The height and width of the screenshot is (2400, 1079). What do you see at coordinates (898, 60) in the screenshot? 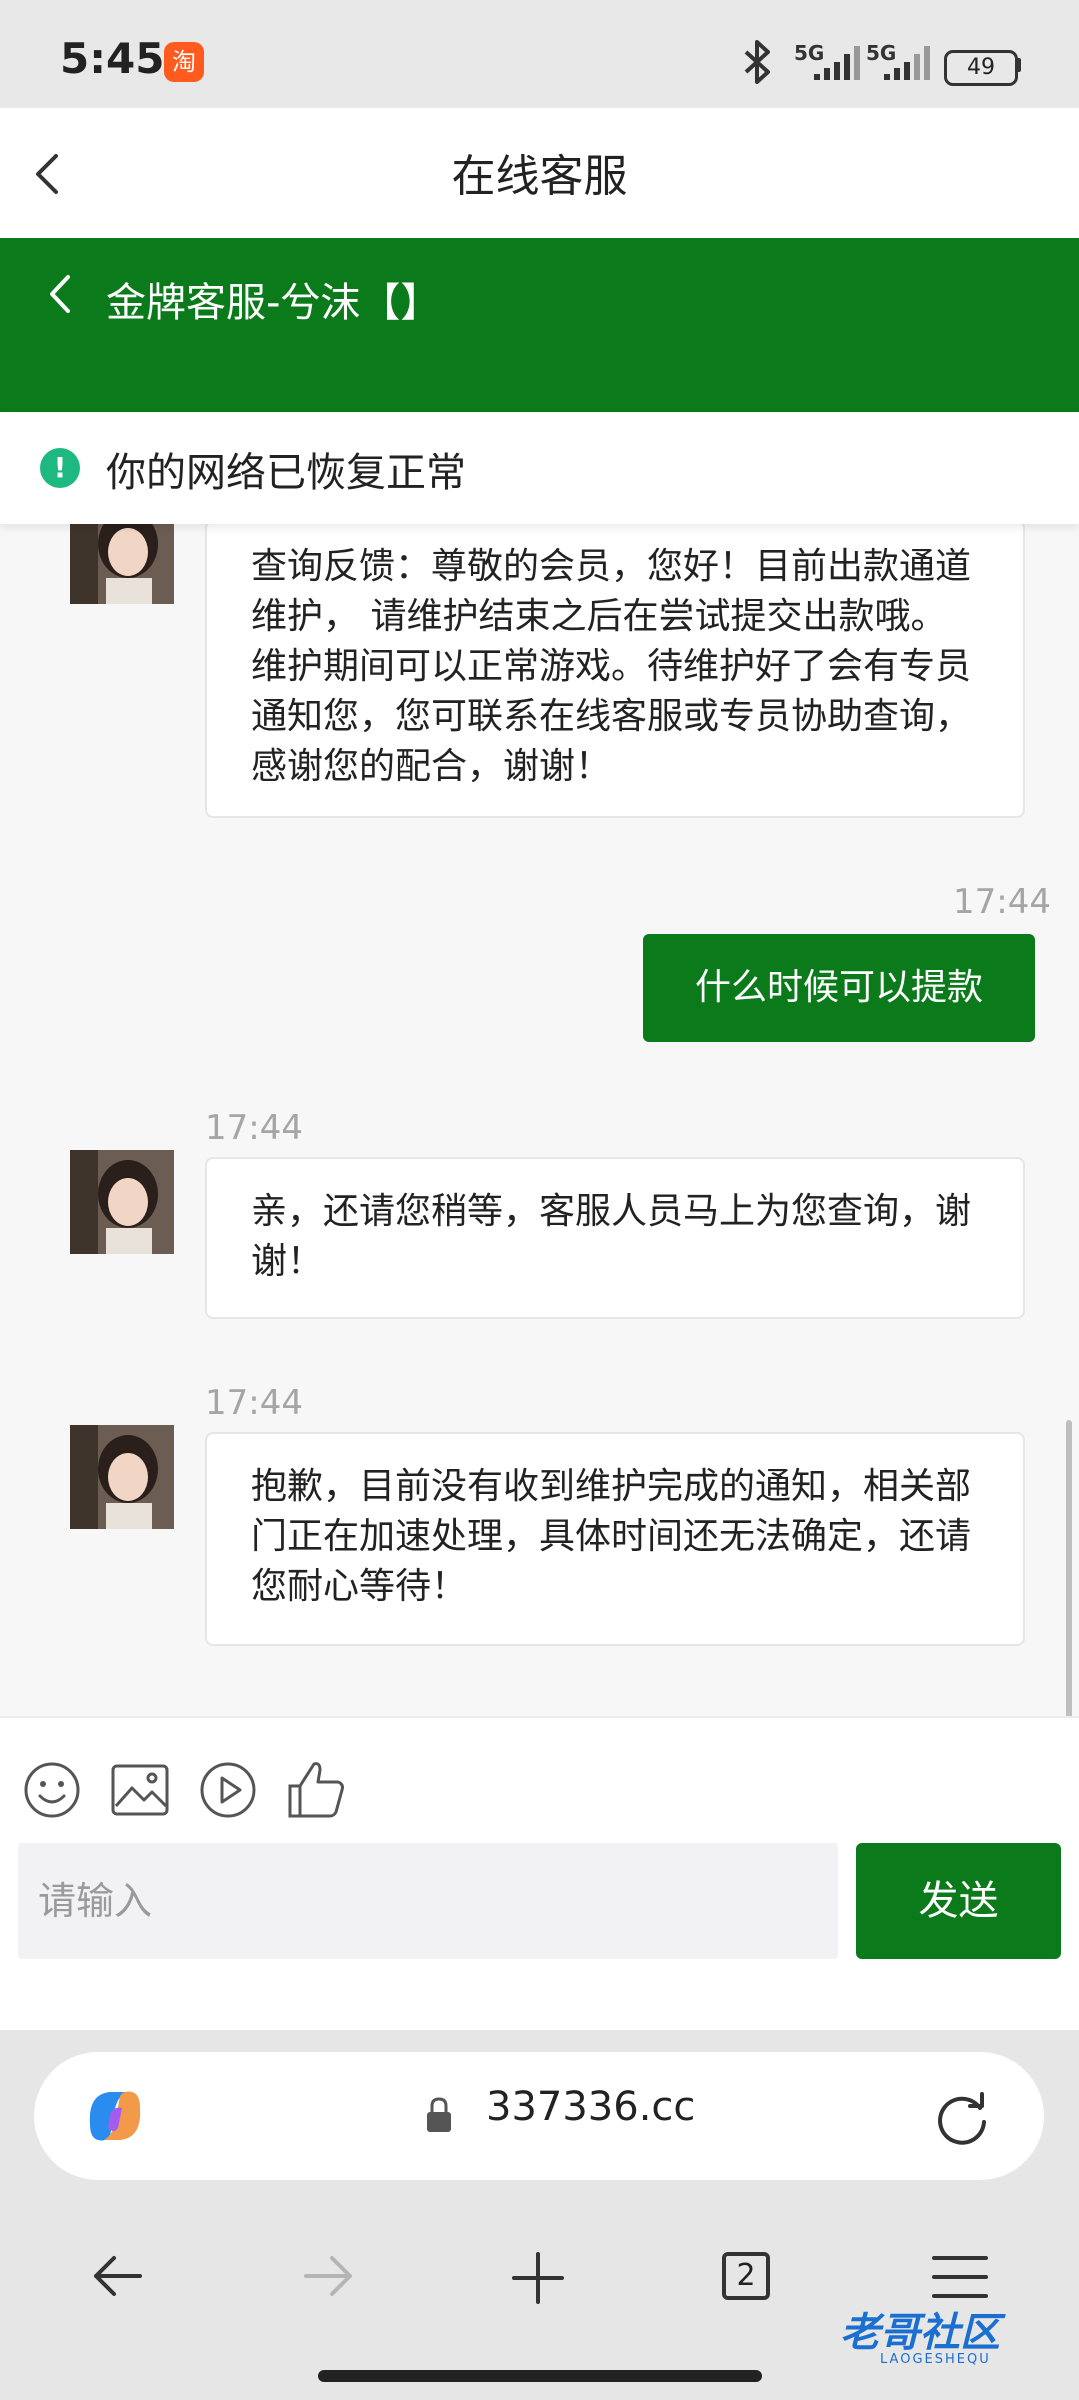
I see `signal-icon-2: 5G` at bounding box center [898, 60].